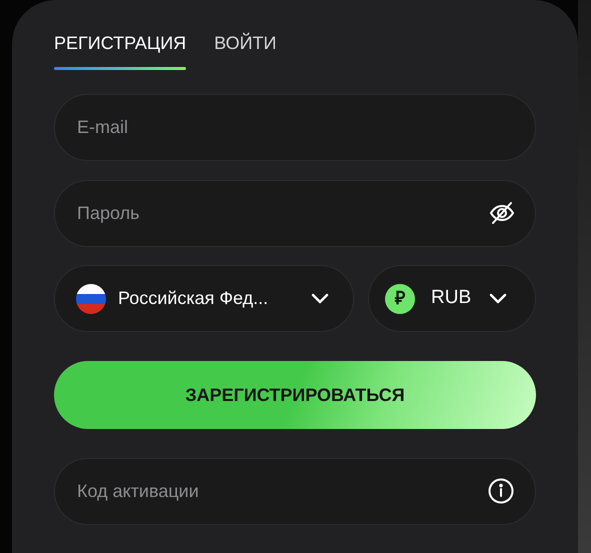 Image resolution: width=591 pixels, height=553 pixels. Describe the element at coordinates (502, 213) in the screenshot. I see `eye-hidden-icon` at that location.